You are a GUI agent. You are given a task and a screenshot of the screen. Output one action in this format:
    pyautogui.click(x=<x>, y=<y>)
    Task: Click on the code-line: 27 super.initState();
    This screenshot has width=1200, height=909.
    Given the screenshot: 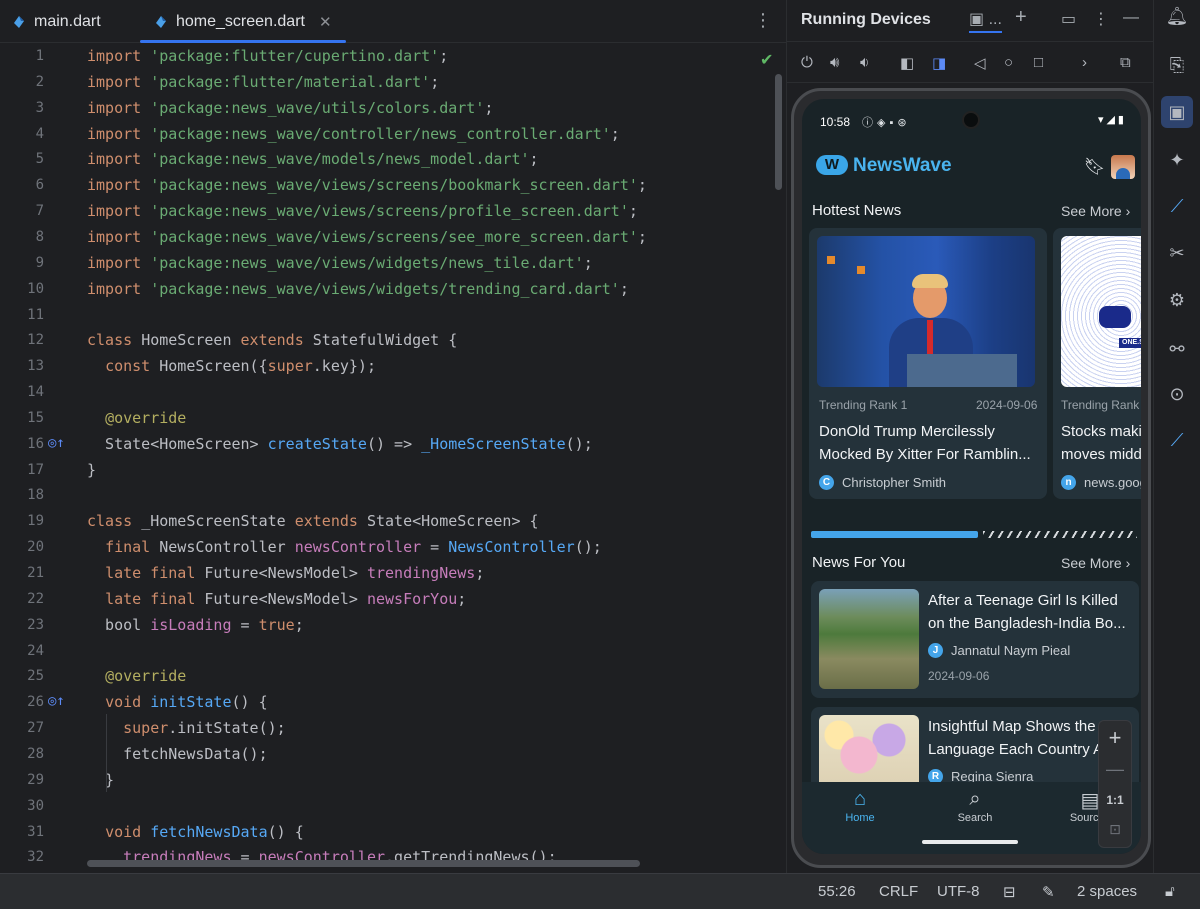 What is the action you would take?
    pyautogui.click(x=393, y=729)
    